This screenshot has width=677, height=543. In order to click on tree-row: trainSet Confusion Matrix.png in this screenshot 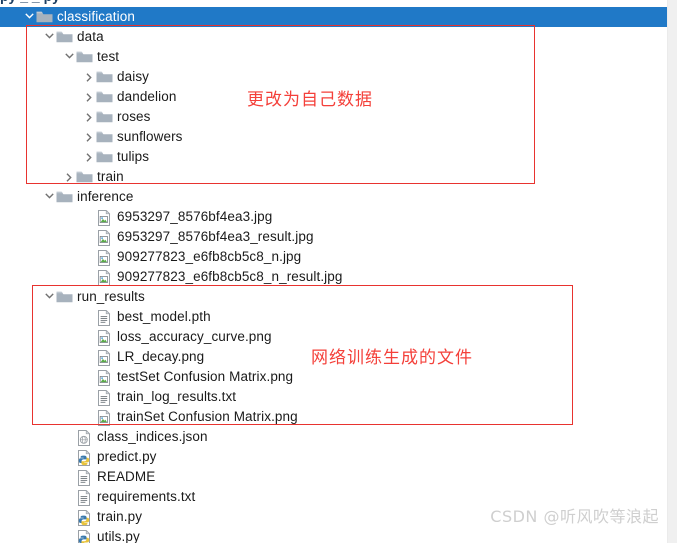, I will do `click(338, 417)`.